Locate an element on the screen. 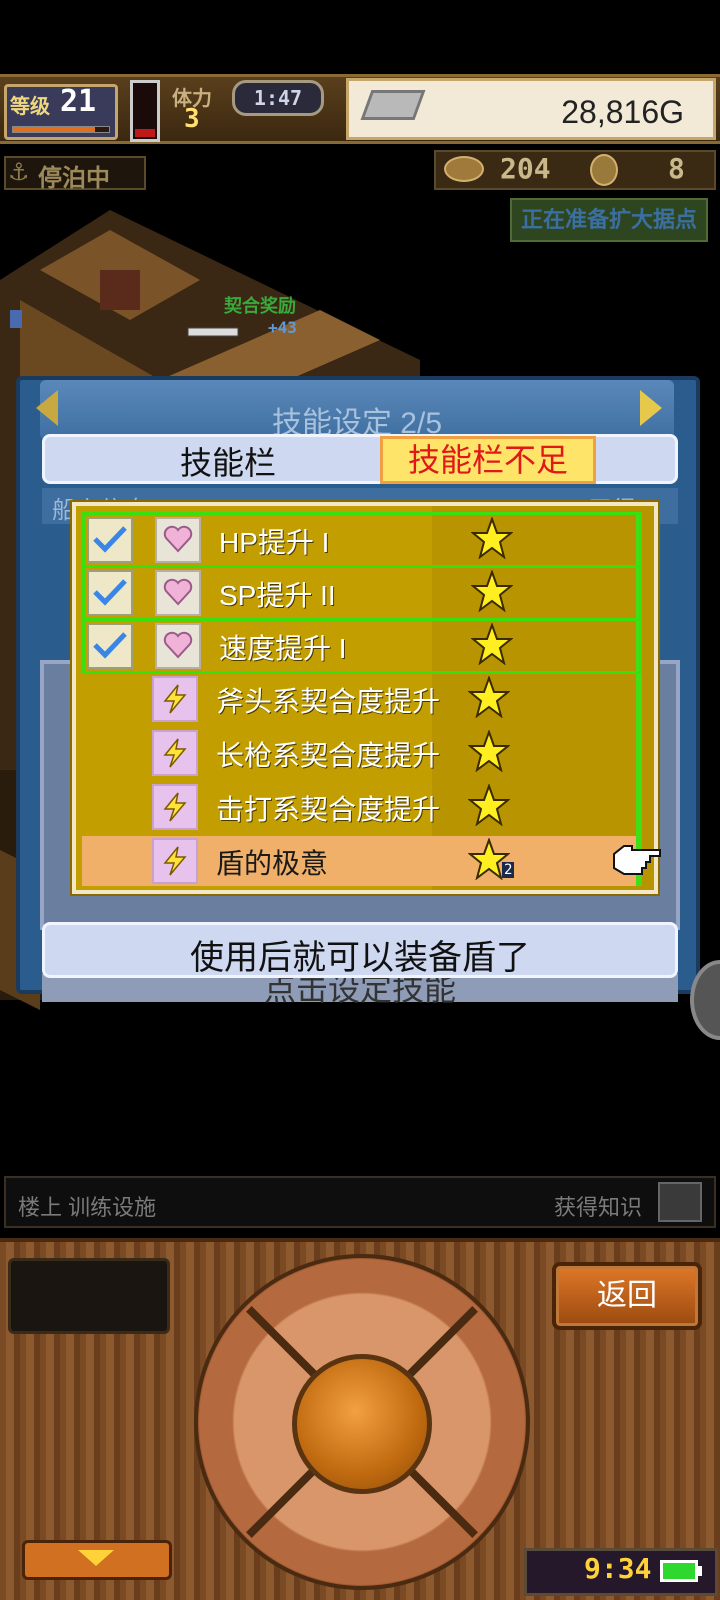 The image size is (720, 1600). level-exp-fill is located at coordinates (54, 129).